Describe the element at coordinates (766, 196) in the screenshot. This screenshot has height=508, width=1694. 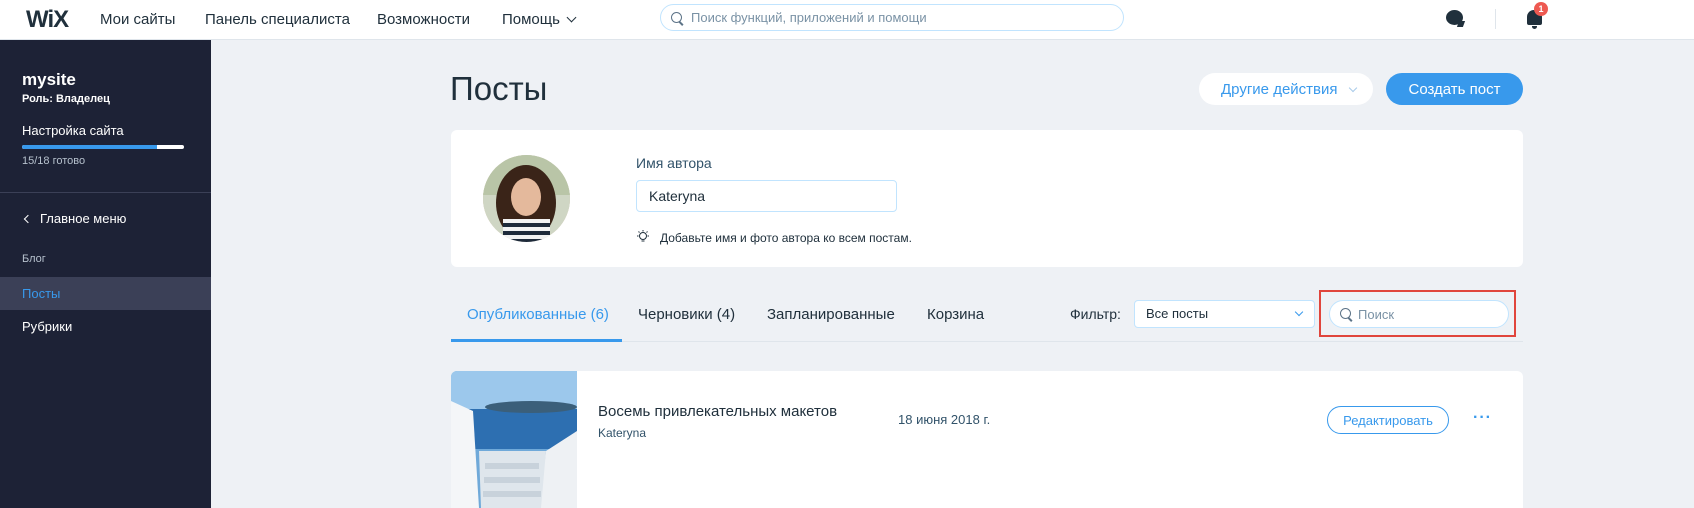
I see `author-name-input` at that location.